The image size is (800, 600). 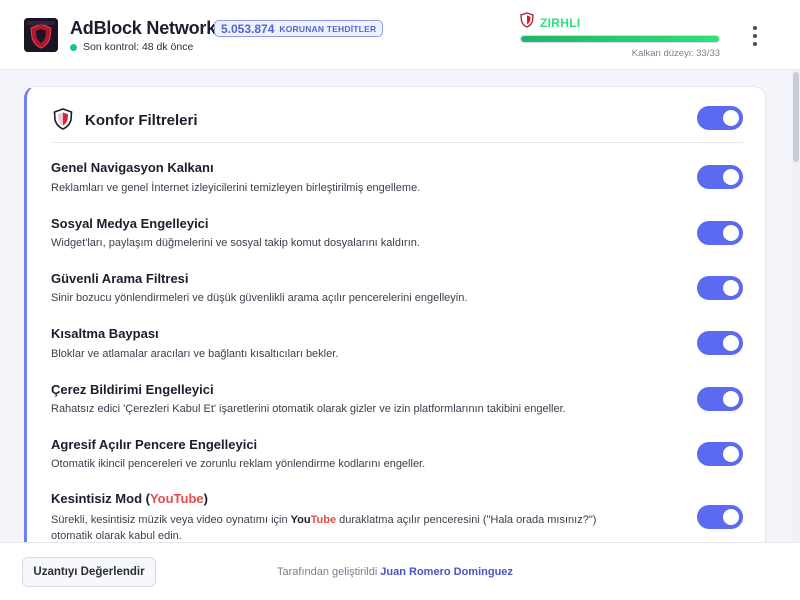 I want to click on kebab-menu-icon, so click(x=755, y=36).